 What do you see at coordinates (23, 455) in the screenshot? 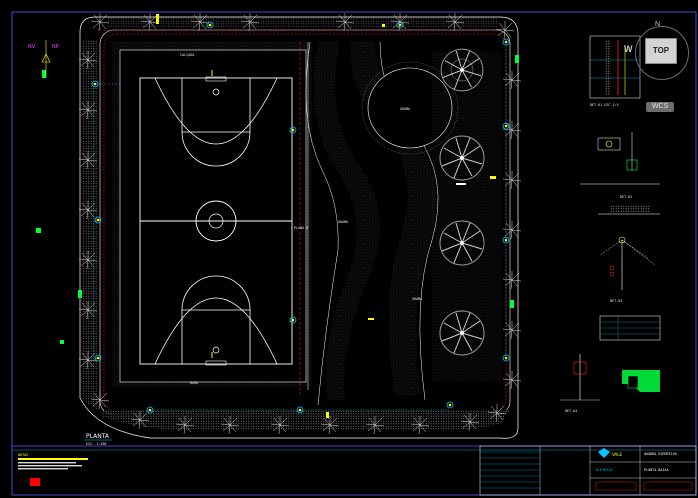
I see `drawing-text: NOTAS` at bounding box center [23, 455].